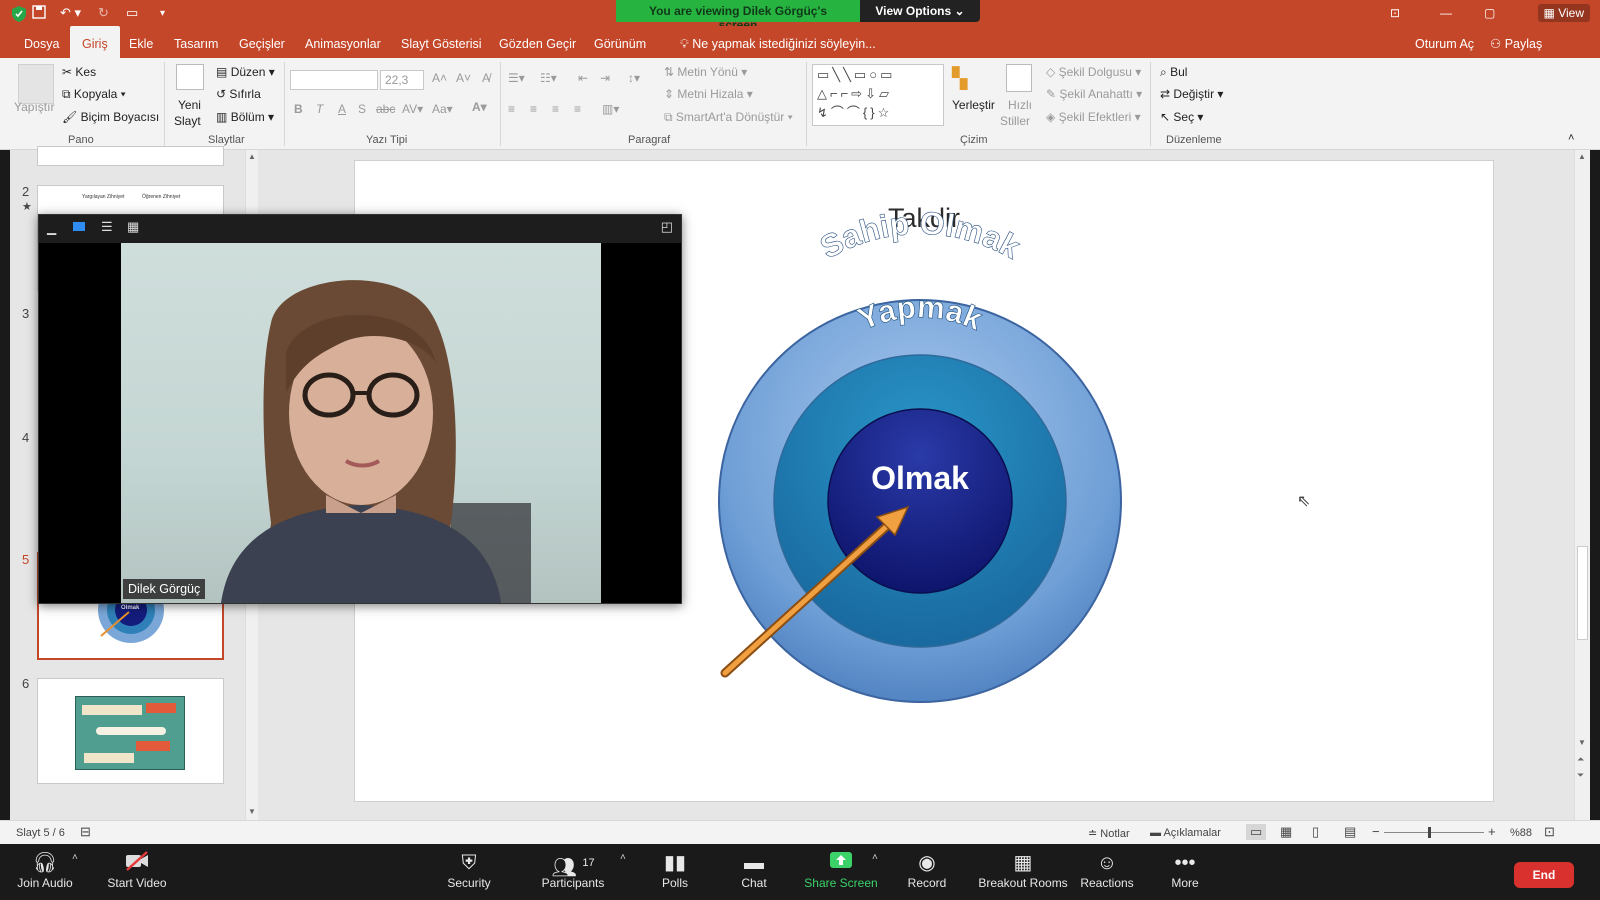  What do you see at coordinates (385, 109) in the screenshot?
I see `strikethrough-icon: abc` at bounding box center [385, 109].